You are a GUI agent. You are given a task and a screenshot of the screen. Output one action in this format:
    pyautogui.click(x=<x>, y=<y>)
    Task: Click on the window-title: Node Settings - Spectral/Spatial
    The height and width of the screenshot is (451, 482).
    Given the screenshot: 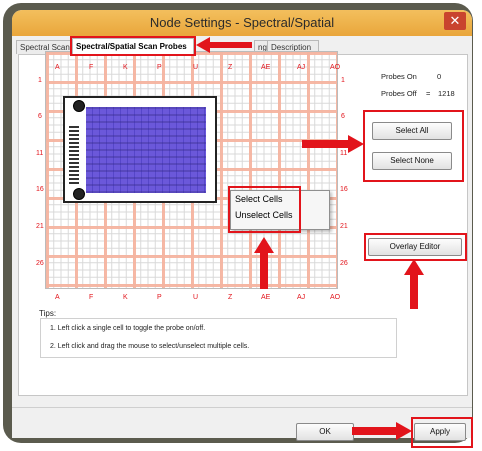 What is the action you would take?
    pyautogui.click(x=242, y=22)
    